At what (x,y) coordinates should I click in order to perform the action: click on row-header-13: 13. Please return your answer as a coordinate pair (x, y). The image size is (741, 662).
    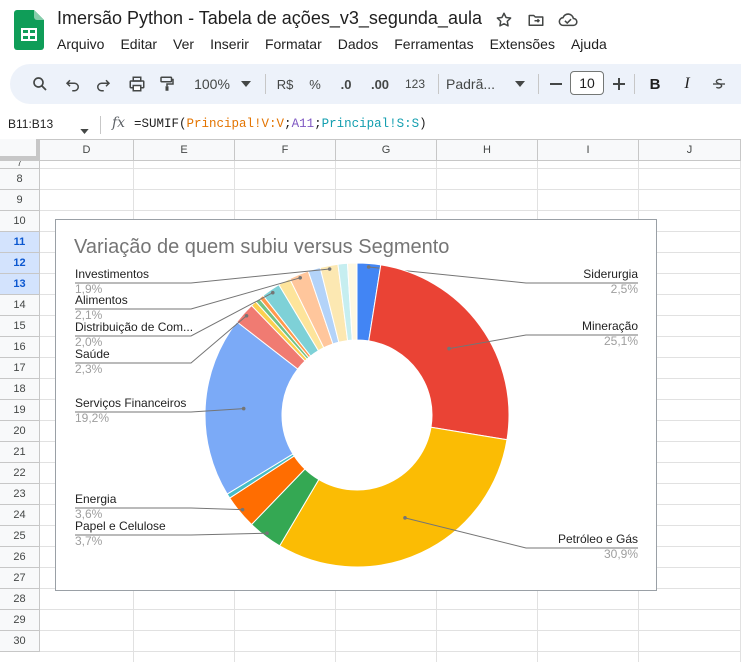
    Looking at the image, I should click on (20, 284).